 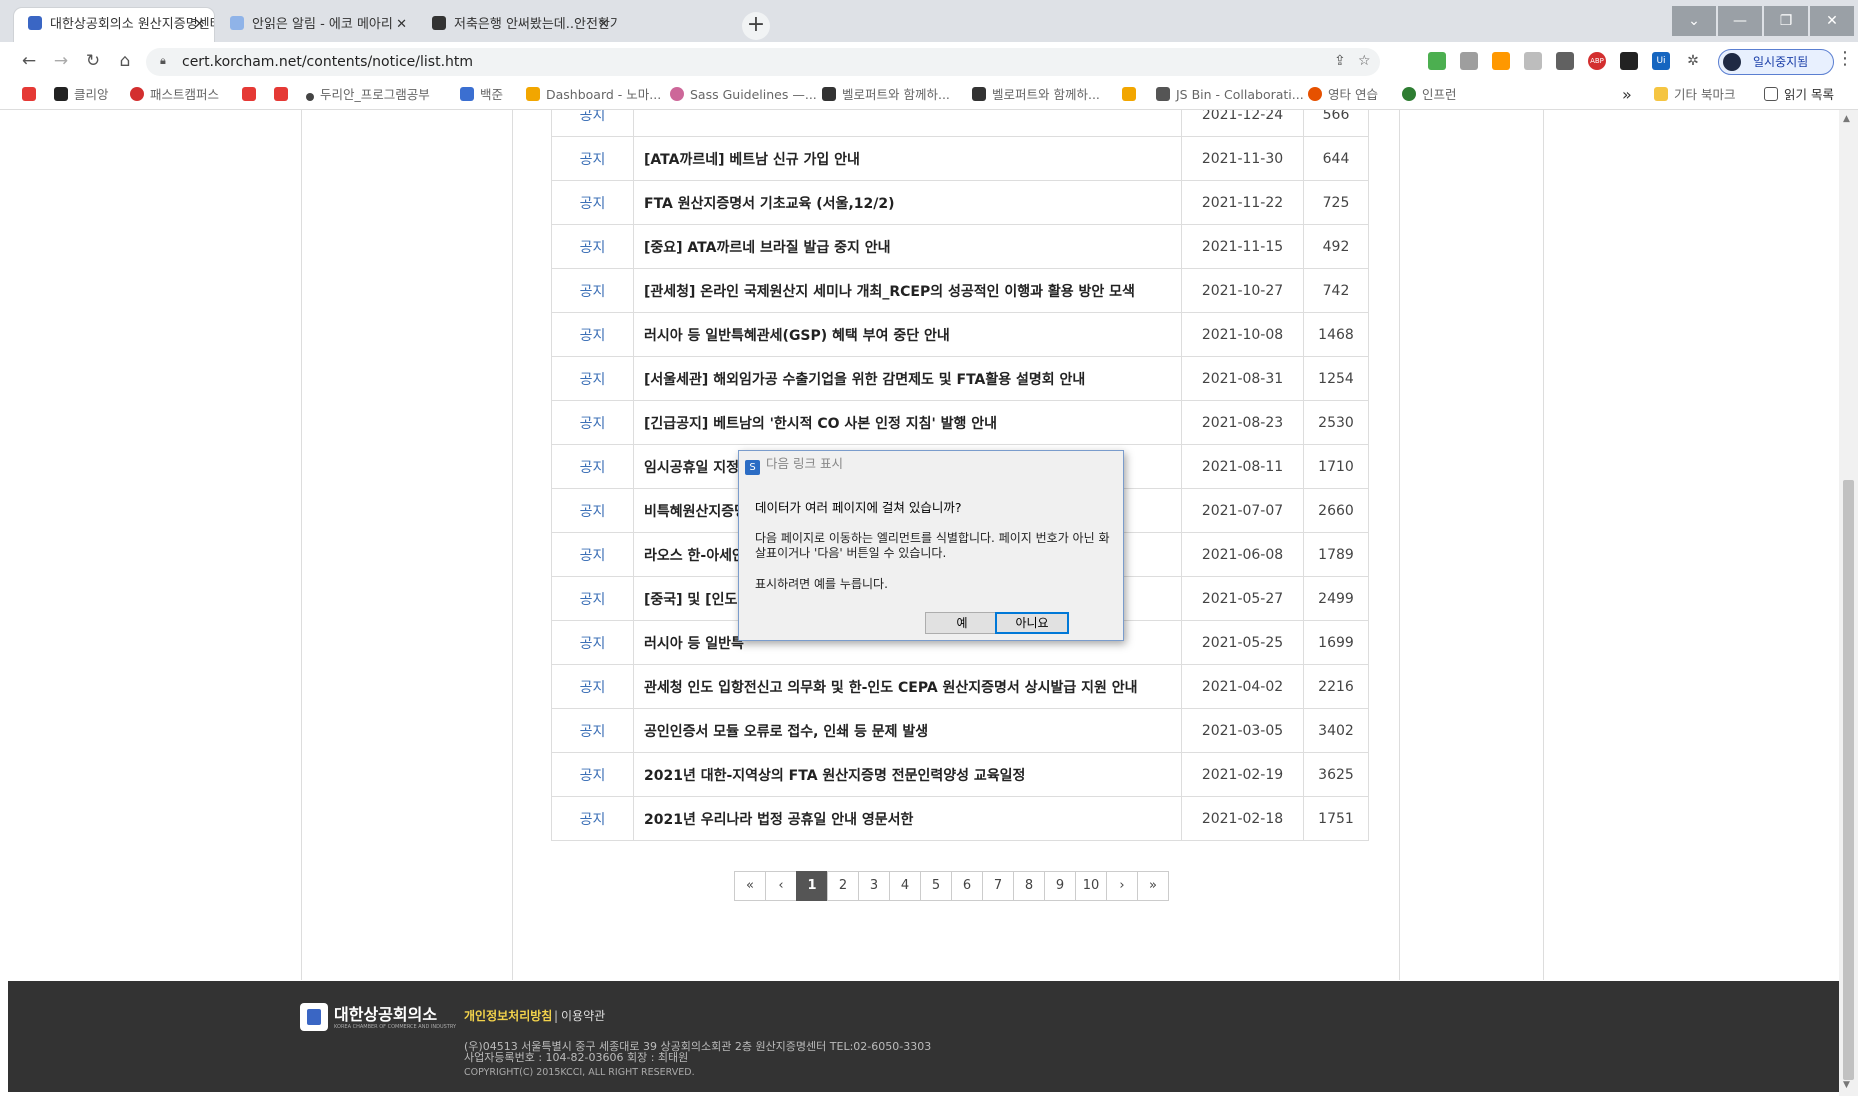 What do you see at coordinates (114, 25) in the screenshot?
I see `tab-korcham: 대한상공회의소 원산지증명센터 ✕` at bounding box center [114, 25].